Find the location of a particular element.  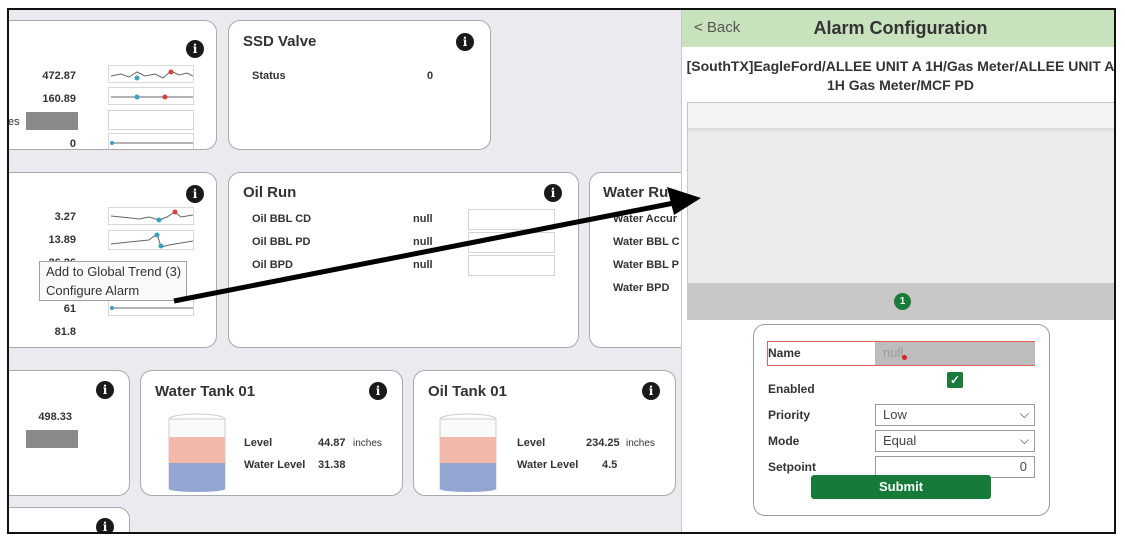

water-row-1: Water Accur is located at coordinates (645, 219).